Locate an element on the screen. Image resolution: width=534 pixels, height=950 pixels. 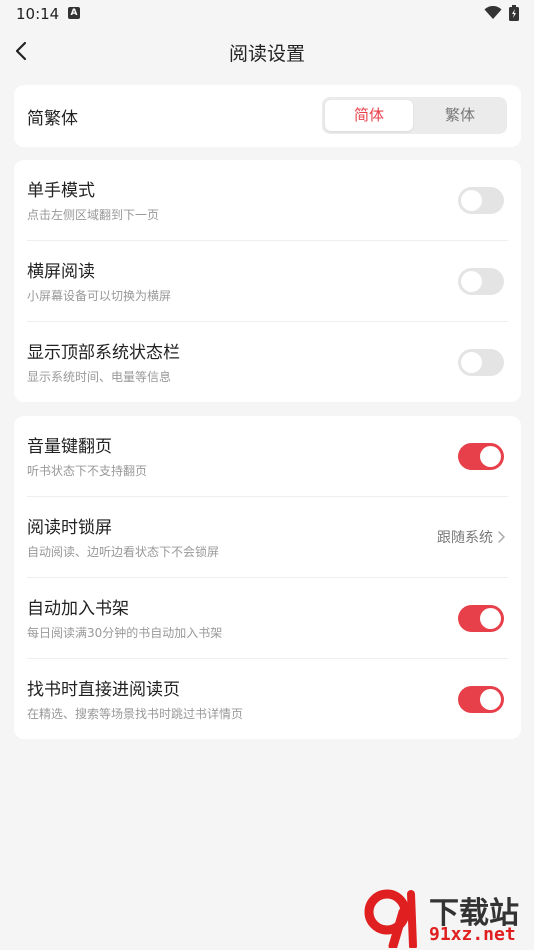
option-simplified: 简体 is located at coordinates (369, 115).